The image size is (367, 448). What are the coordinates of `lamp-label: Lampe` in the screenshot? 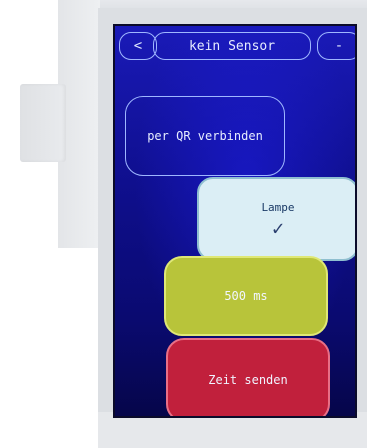 It's located at (278, 207).